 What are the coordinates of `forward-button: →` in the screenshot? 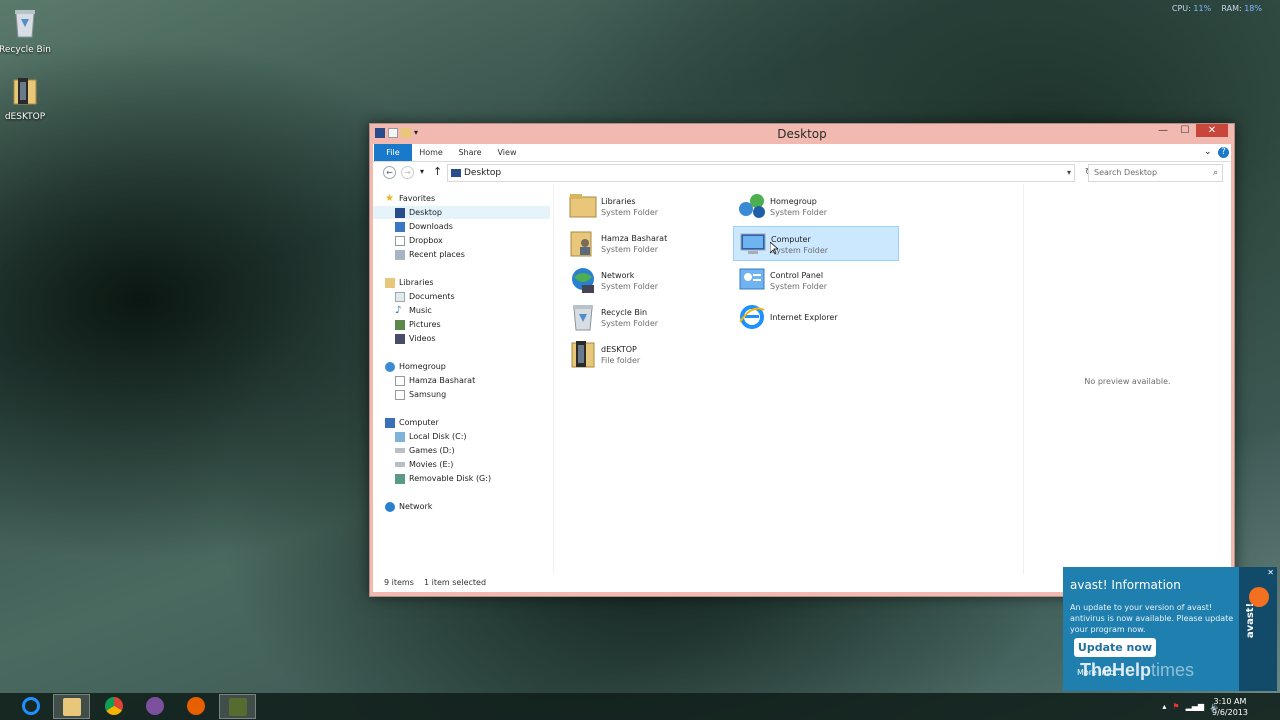 It's located at (407, 172).